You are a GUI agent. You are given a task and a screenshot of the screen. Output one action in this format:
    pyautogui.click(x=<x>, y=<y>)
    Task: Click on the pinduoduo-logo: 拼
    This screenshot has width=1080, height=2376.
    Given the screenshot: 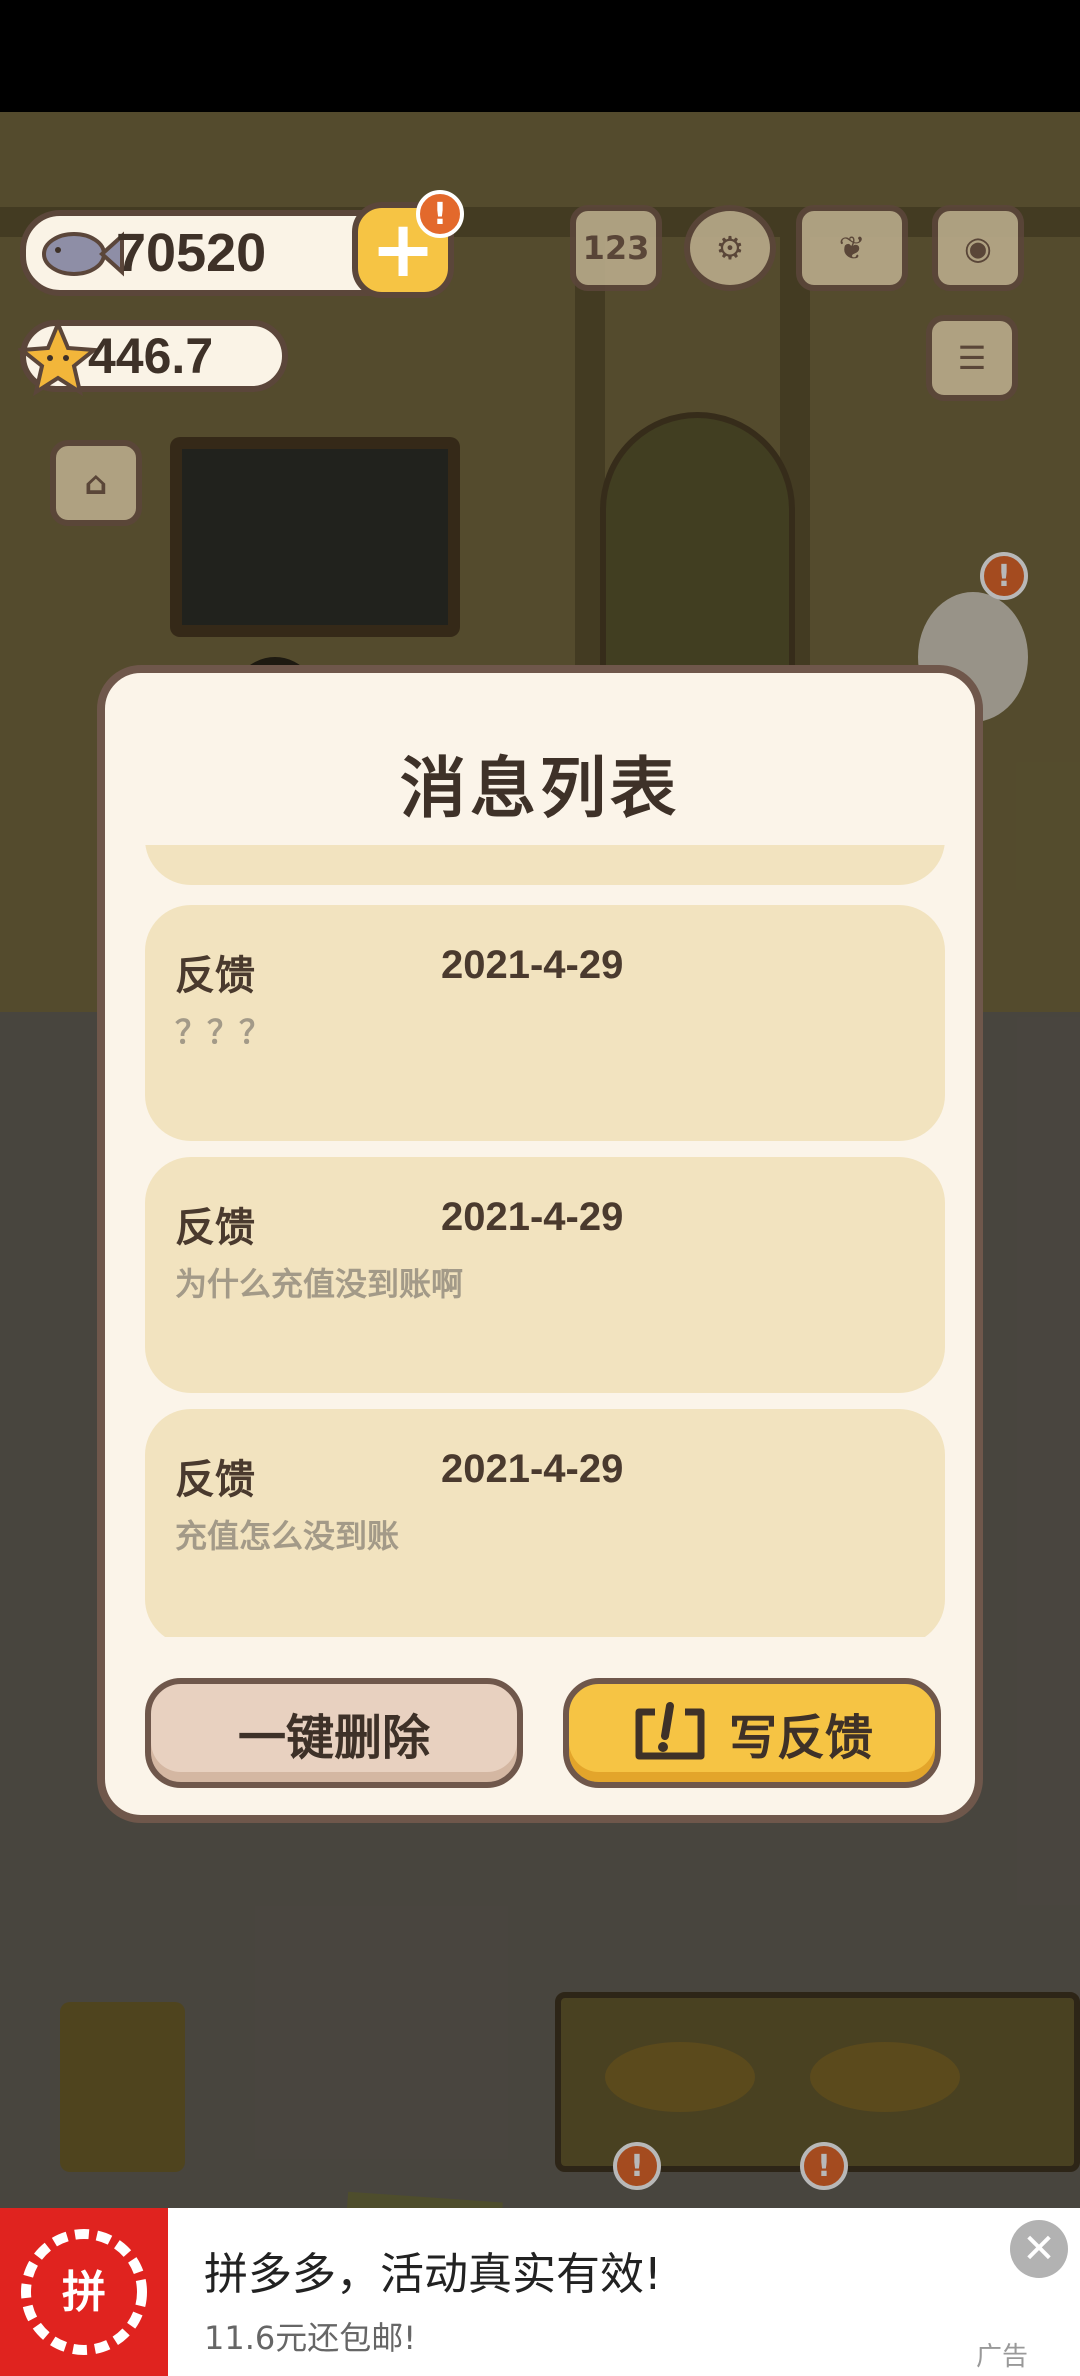 What is the action you would take?
    pyautogui.click(x=84, y=2292)
    